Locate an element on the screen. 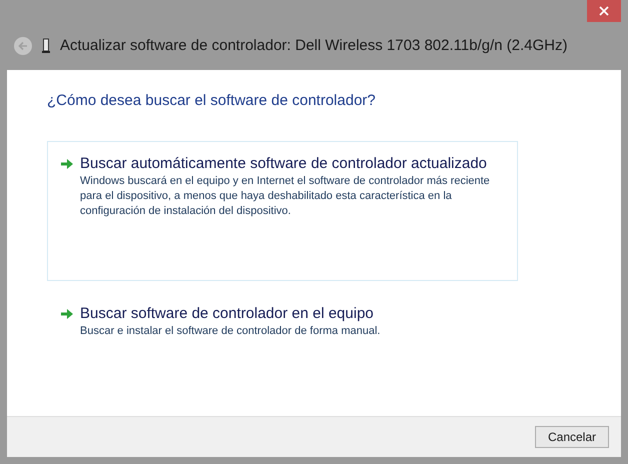 The image size is (628, 464). option-description: Windows buscará en el equipo y en Internet el software de controlador más reciente para el dispositivo, a menos que haya deshabilitado esta característica en la configuración de instalación del dispositivo. is located at coordinates (285, 196).